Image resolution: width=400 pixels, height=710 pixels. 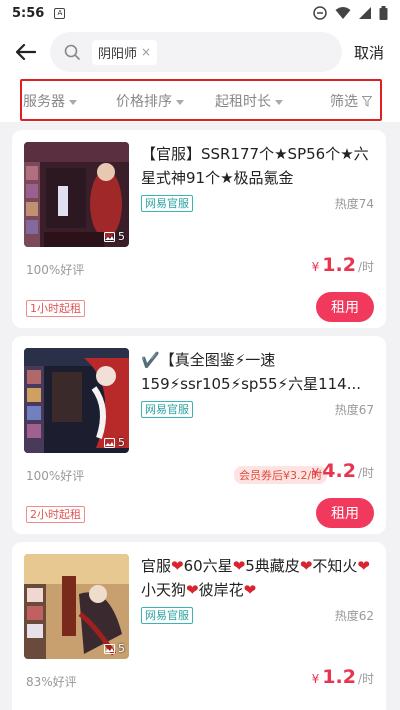 I want to click on back-button, so click(x=26, y=52).